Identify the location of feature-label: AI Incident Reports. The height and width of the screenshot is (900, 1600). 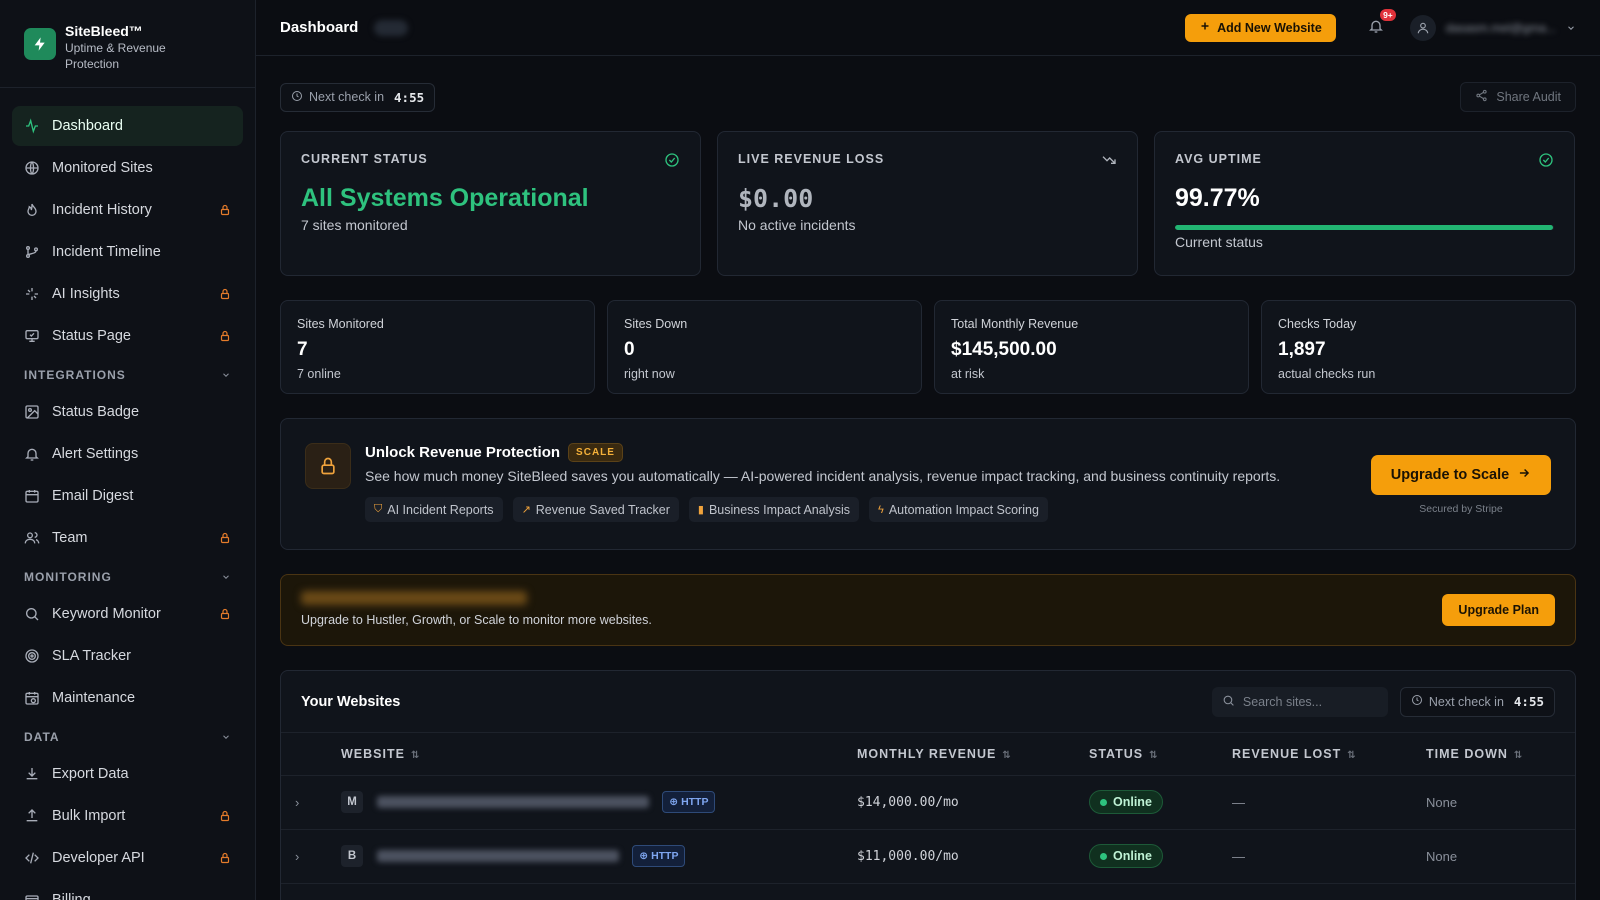
(440, 509).